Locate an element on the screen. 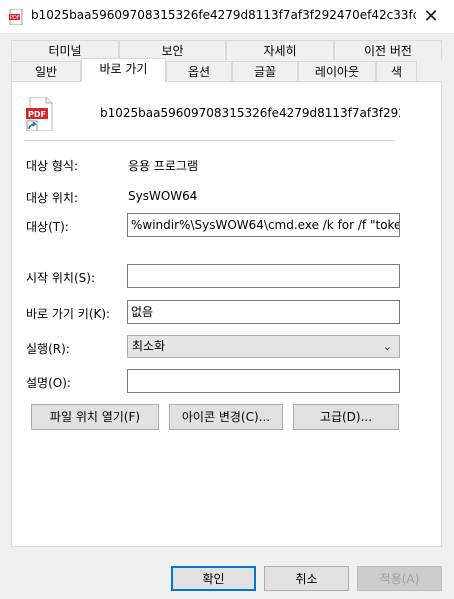  ok-button: 확인 is located at coordinates (213, 578).